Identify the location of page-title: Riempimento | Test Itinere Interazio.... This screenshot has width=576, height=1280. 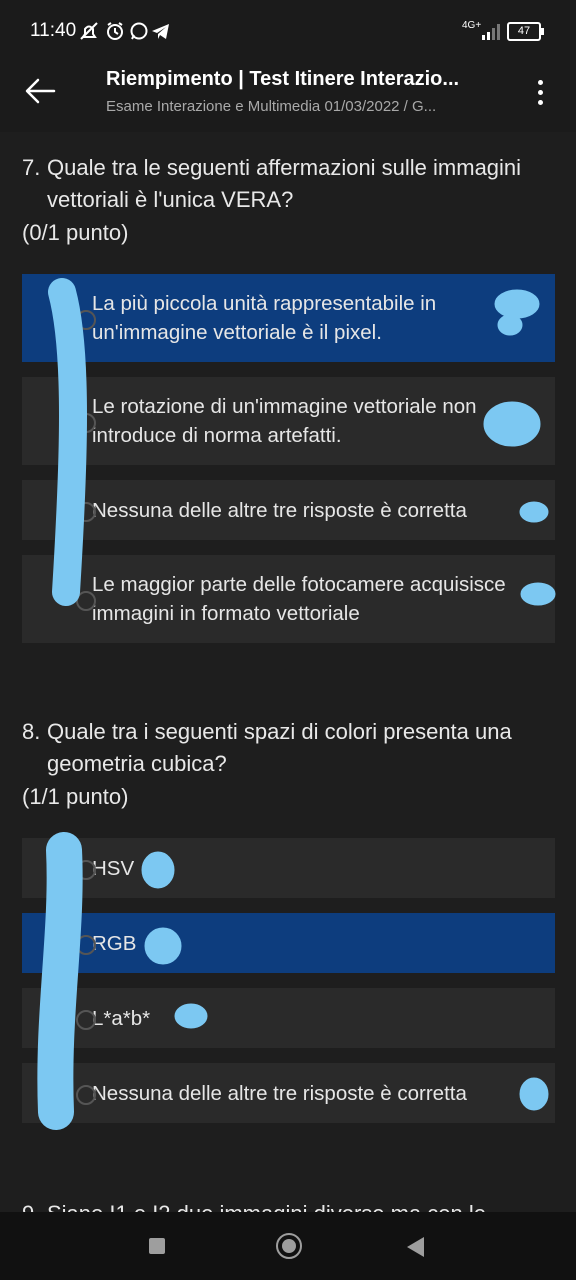
(283, 79).